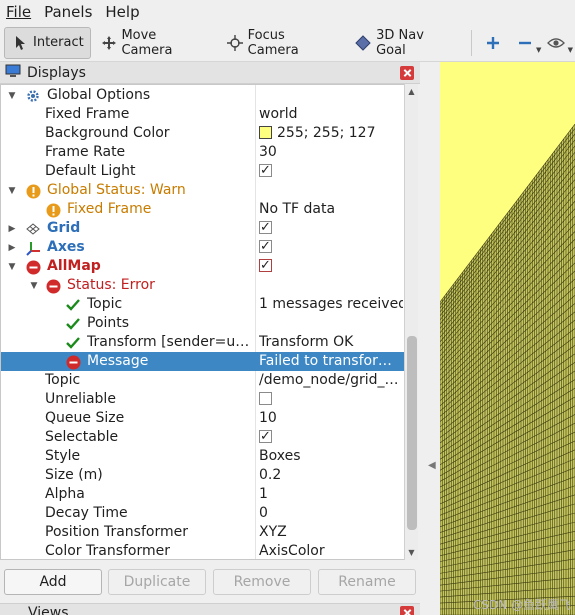 This screenshot has width=575, height=615. Describe the element at coordinates (203, 323) in the screenshot. I see `tree-row-status-points: Points` at that location.